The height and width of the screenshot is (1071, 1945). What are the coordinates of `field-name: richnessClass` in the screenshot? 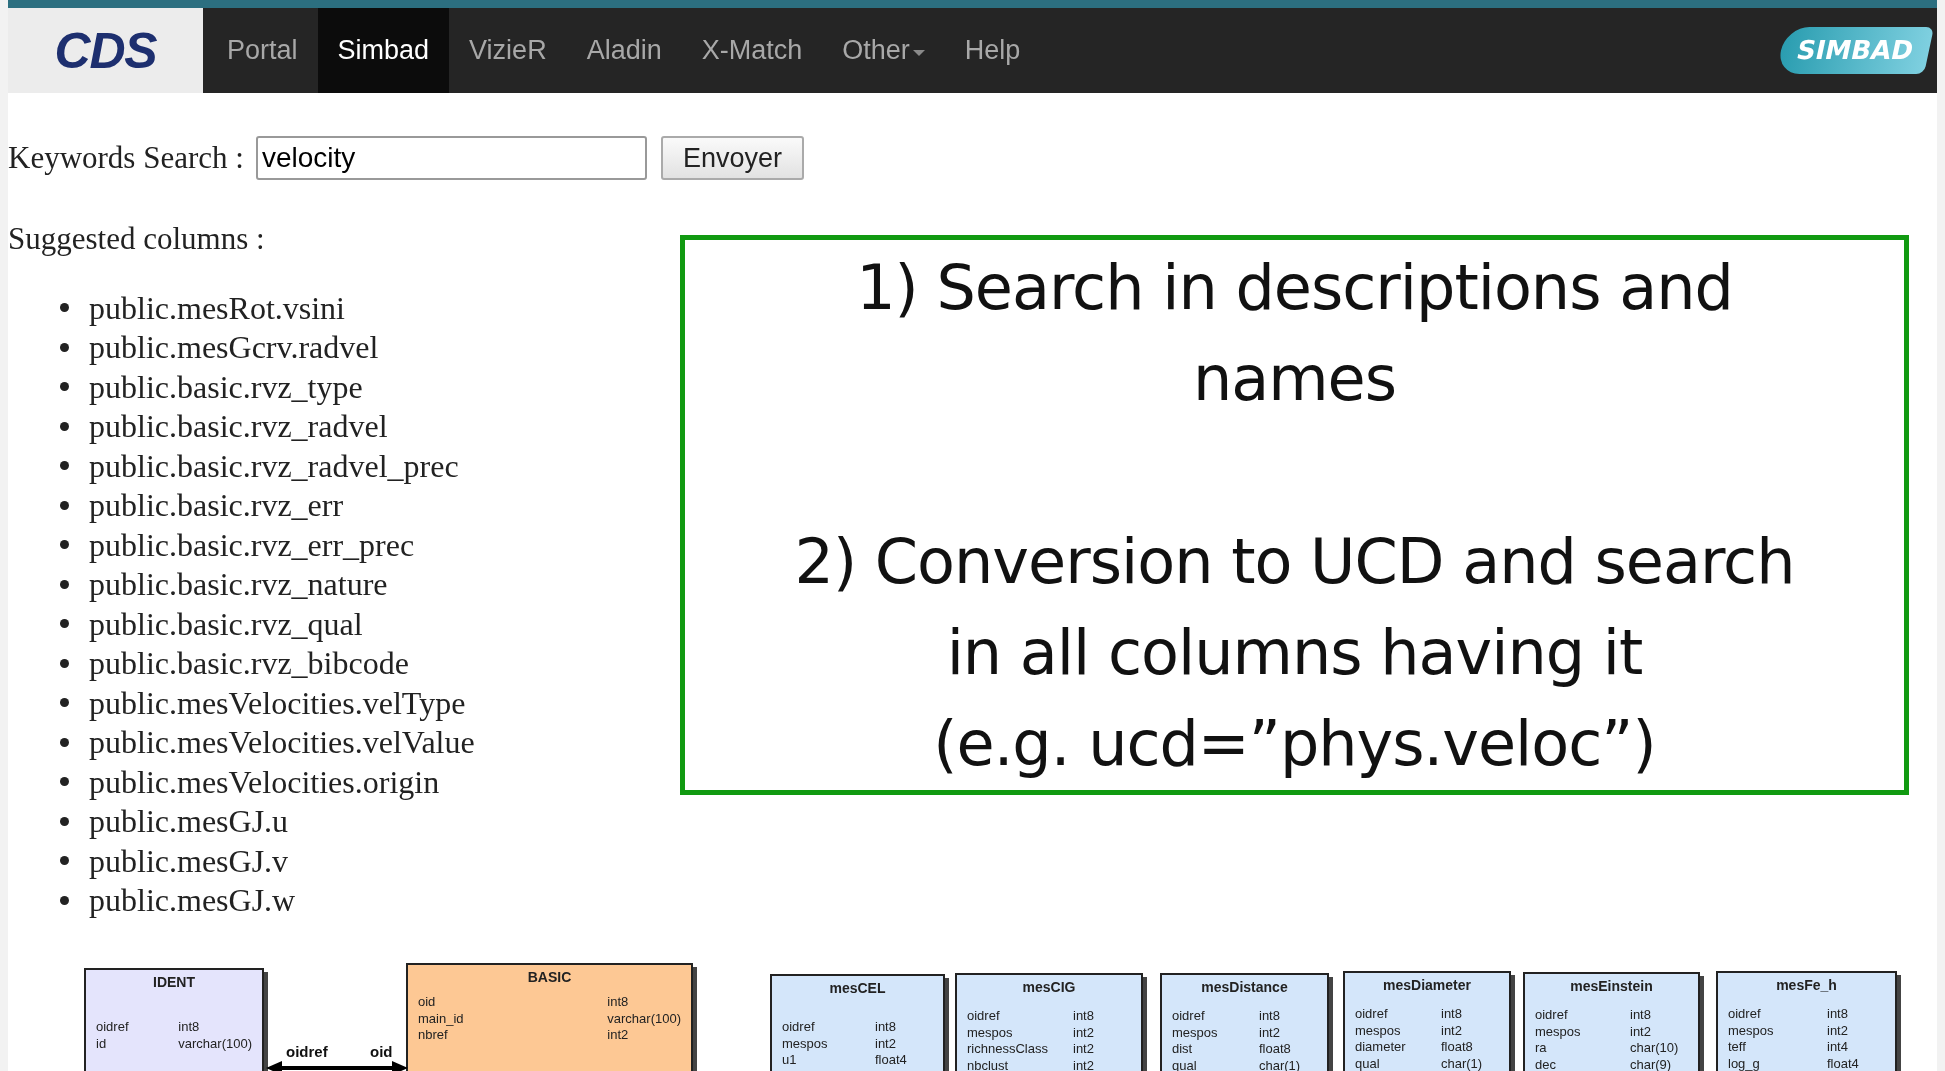 It's located at (1008, 1049).